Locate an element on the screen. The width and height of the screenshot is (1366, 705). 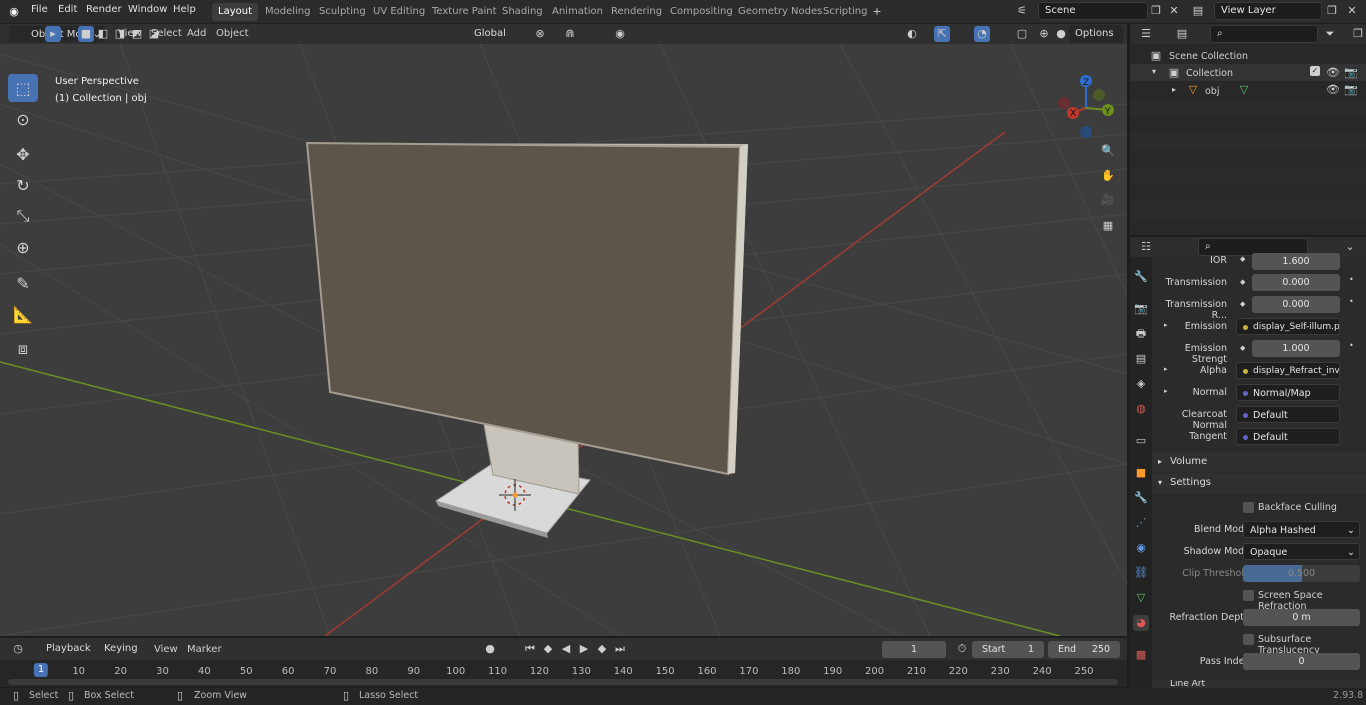
current-frame-field: 1 is located at coordinates (914, 649).